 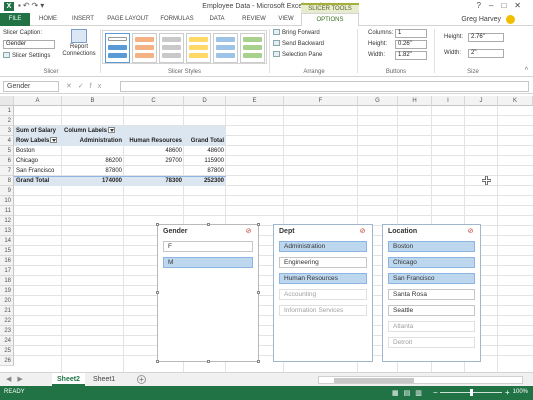 I want to click on row-header: 16, so click(x=7, y=261).